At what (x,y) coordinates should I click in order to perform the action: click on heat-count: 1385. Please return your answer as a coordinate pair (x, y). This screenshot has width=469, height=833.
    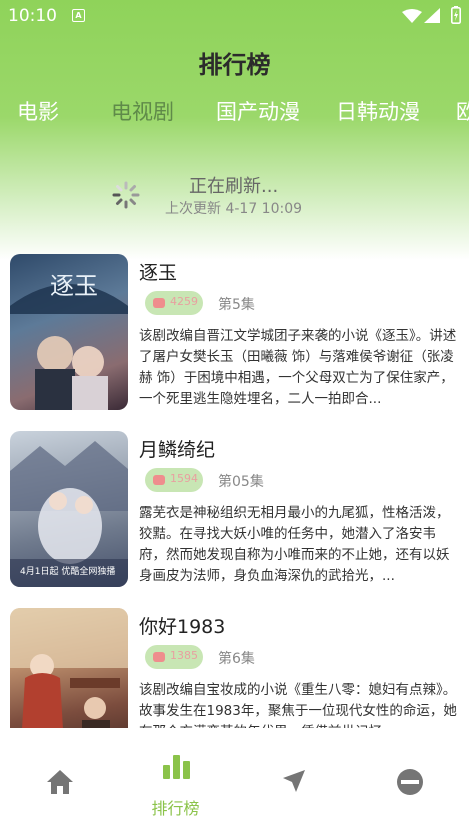
    Looking at the image, I should click on (184, 655).